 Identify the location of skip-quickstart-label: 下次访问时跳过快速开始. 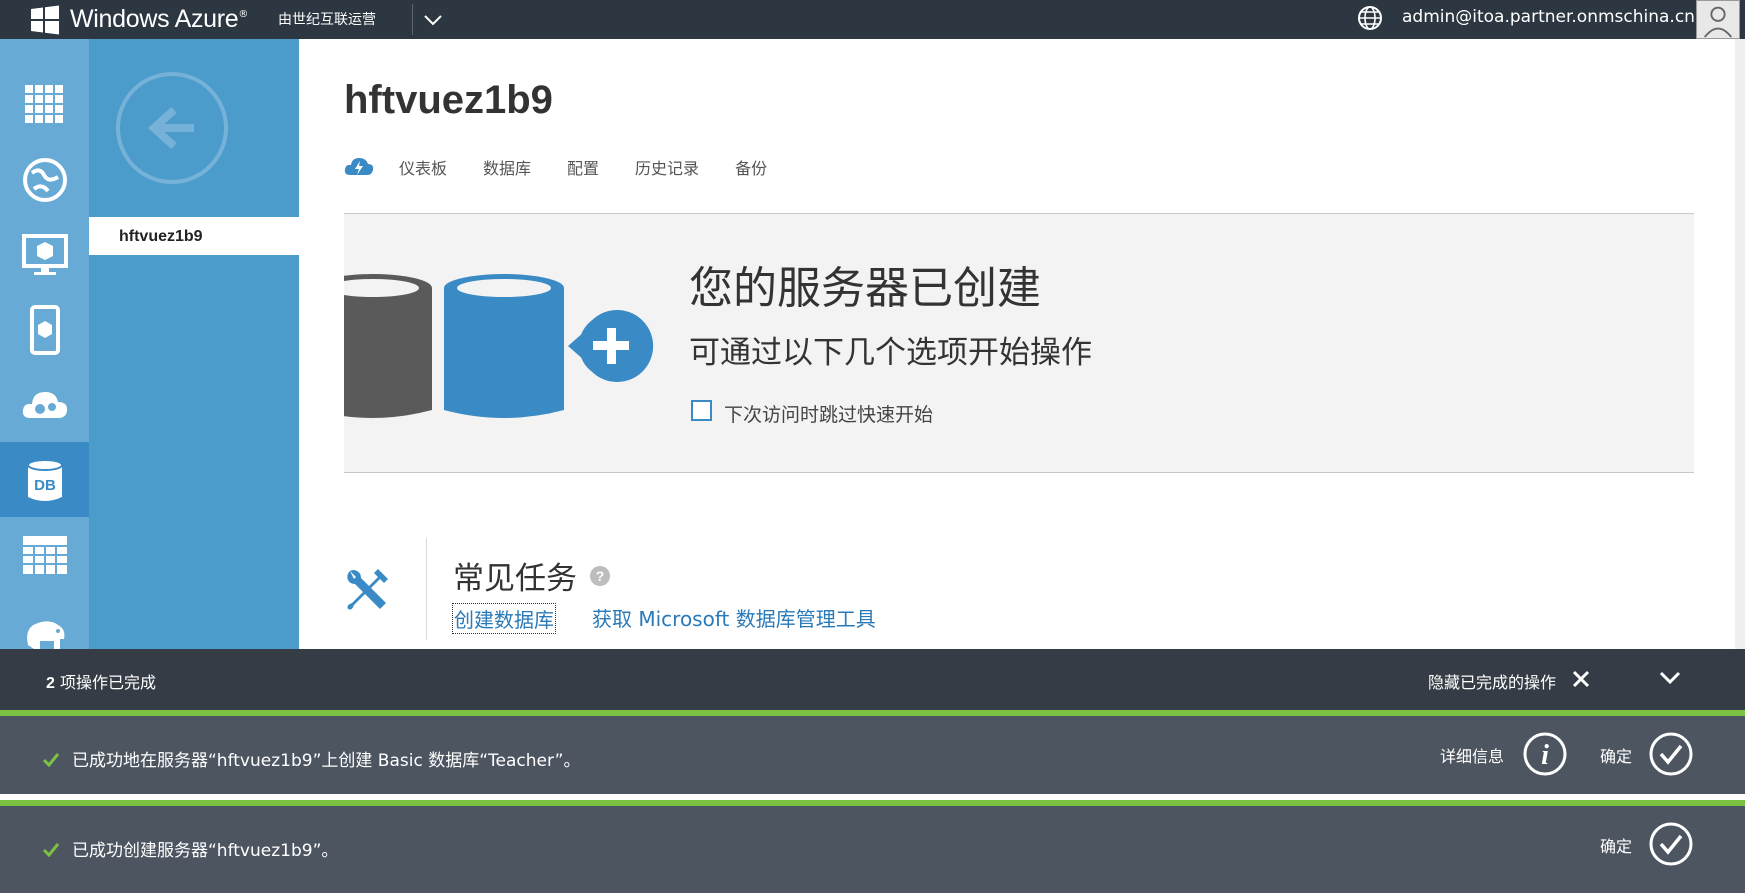
(828, 413).